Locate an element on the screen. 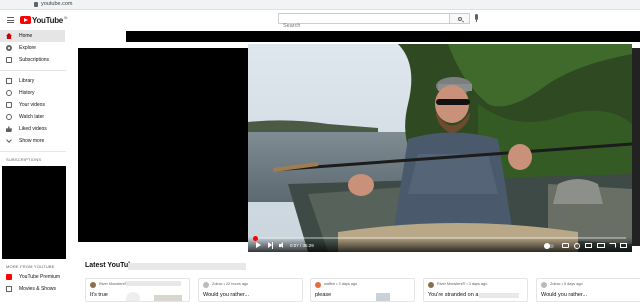 The image size is (640, 302). sidebar-item-movies-shows: Movies & Shows is located at coordinates (35, 289).